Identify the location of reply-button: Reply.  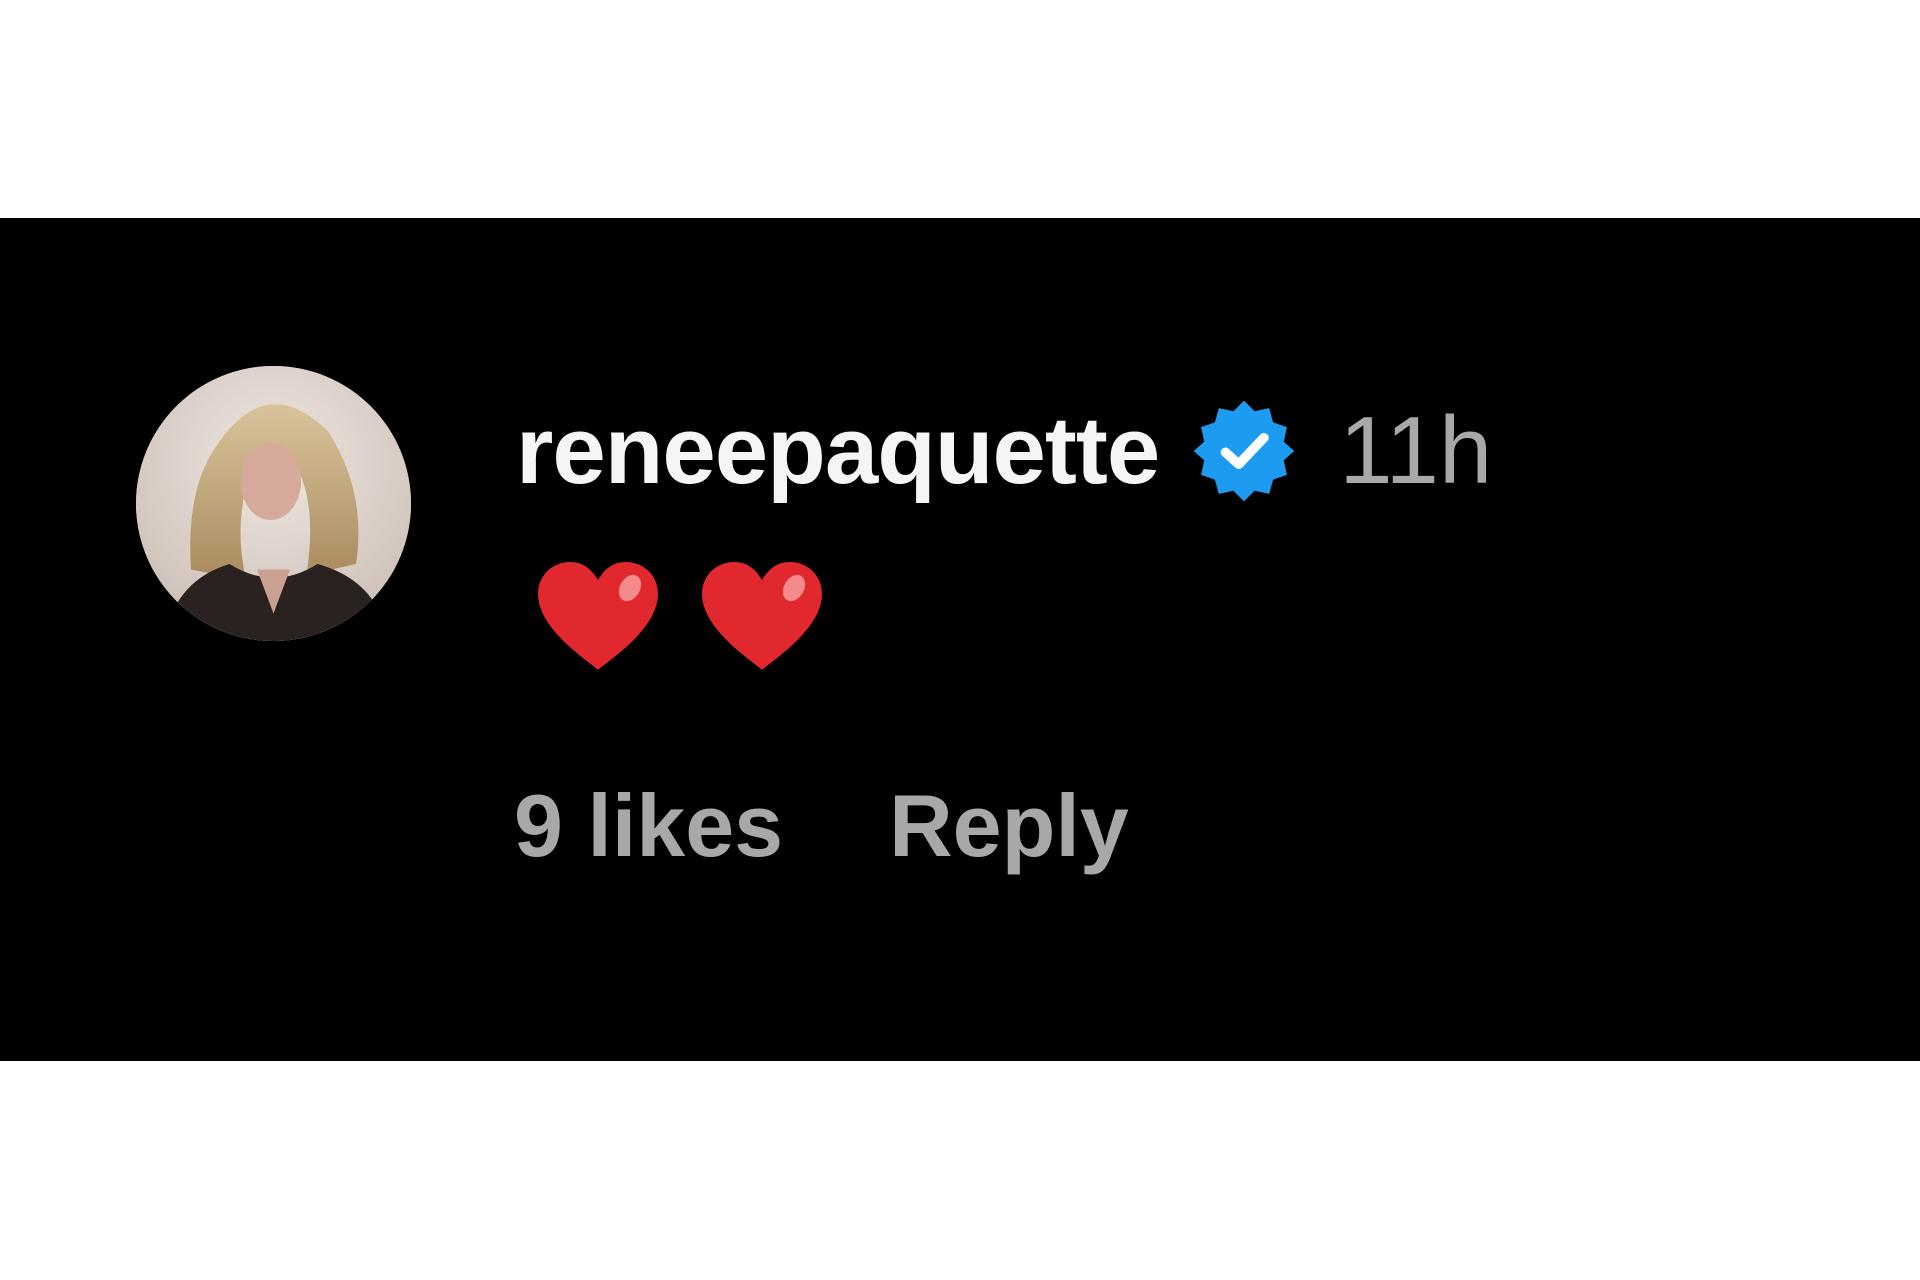
(1009, 826).